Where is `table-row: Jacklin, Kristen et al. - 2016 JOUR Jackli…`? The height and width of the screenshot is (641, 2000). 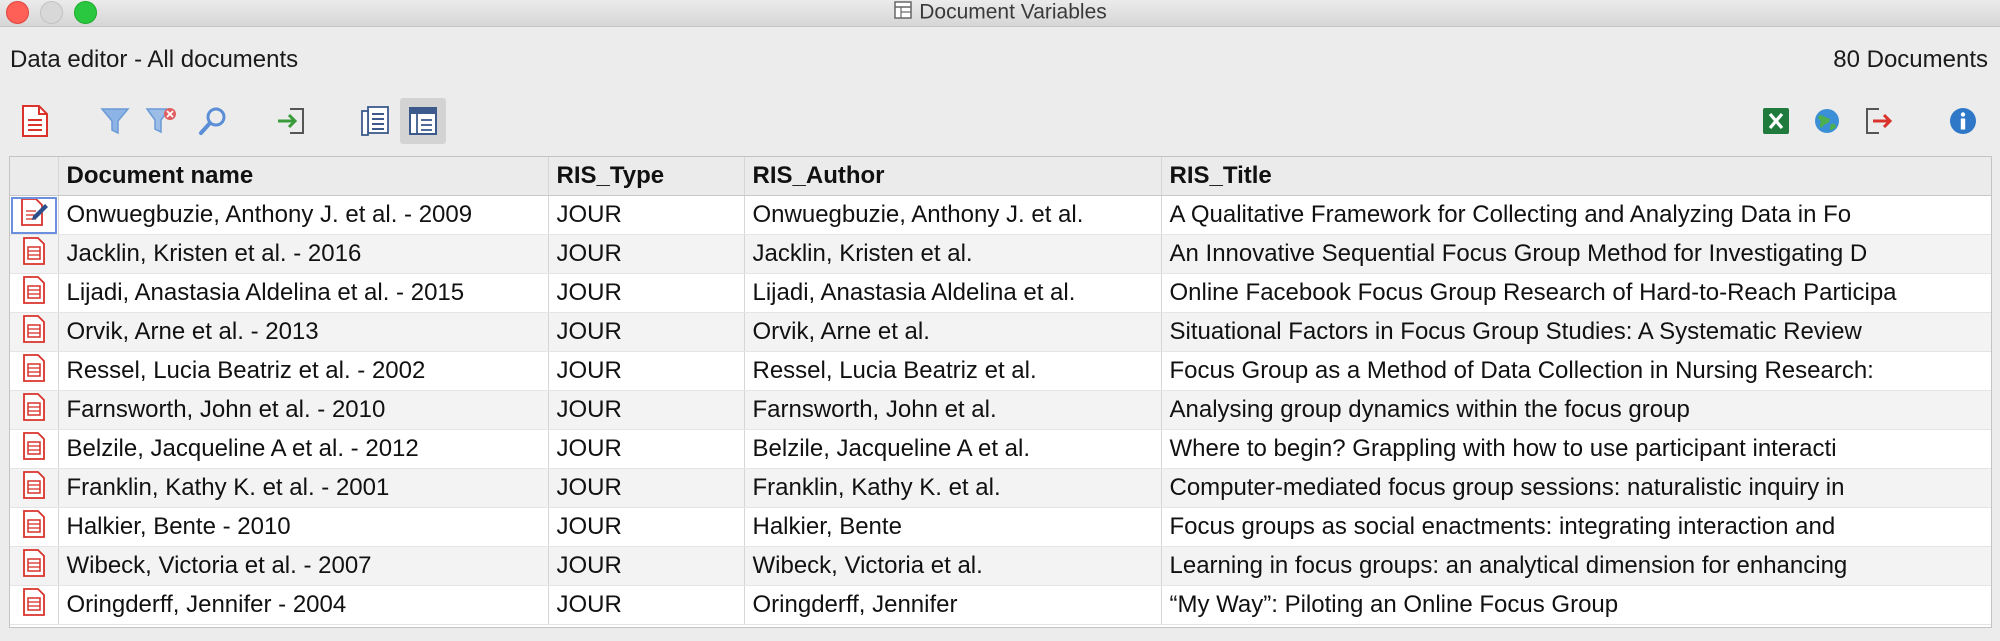 table-row: Jacklin, Kristen et al. - 2016 JOUR Jackli… is located at coordinates (1000, 254).